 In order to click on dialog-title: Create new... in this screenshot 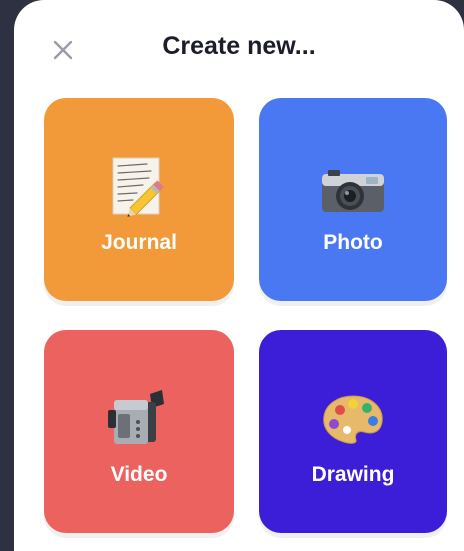, I will do `click(239, 46)`.